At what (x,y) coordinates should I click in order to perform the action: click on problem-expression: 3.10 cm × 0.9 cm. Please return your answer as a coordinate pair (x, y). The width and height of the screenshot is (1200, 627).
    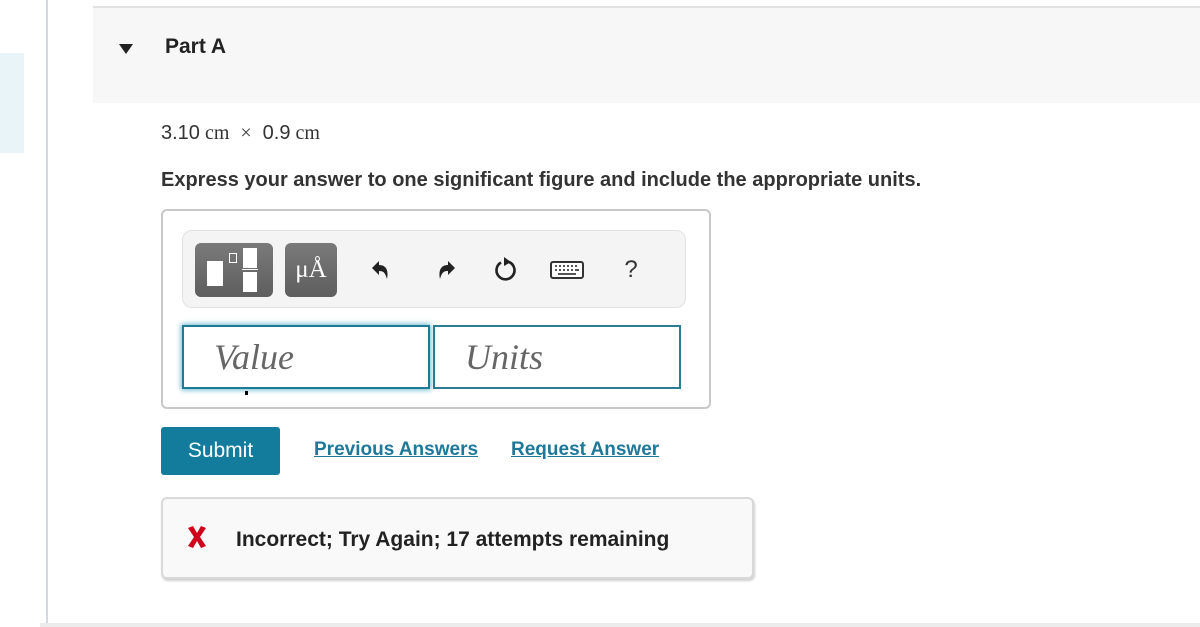
    Looking at the image, I should click on (240, 133).